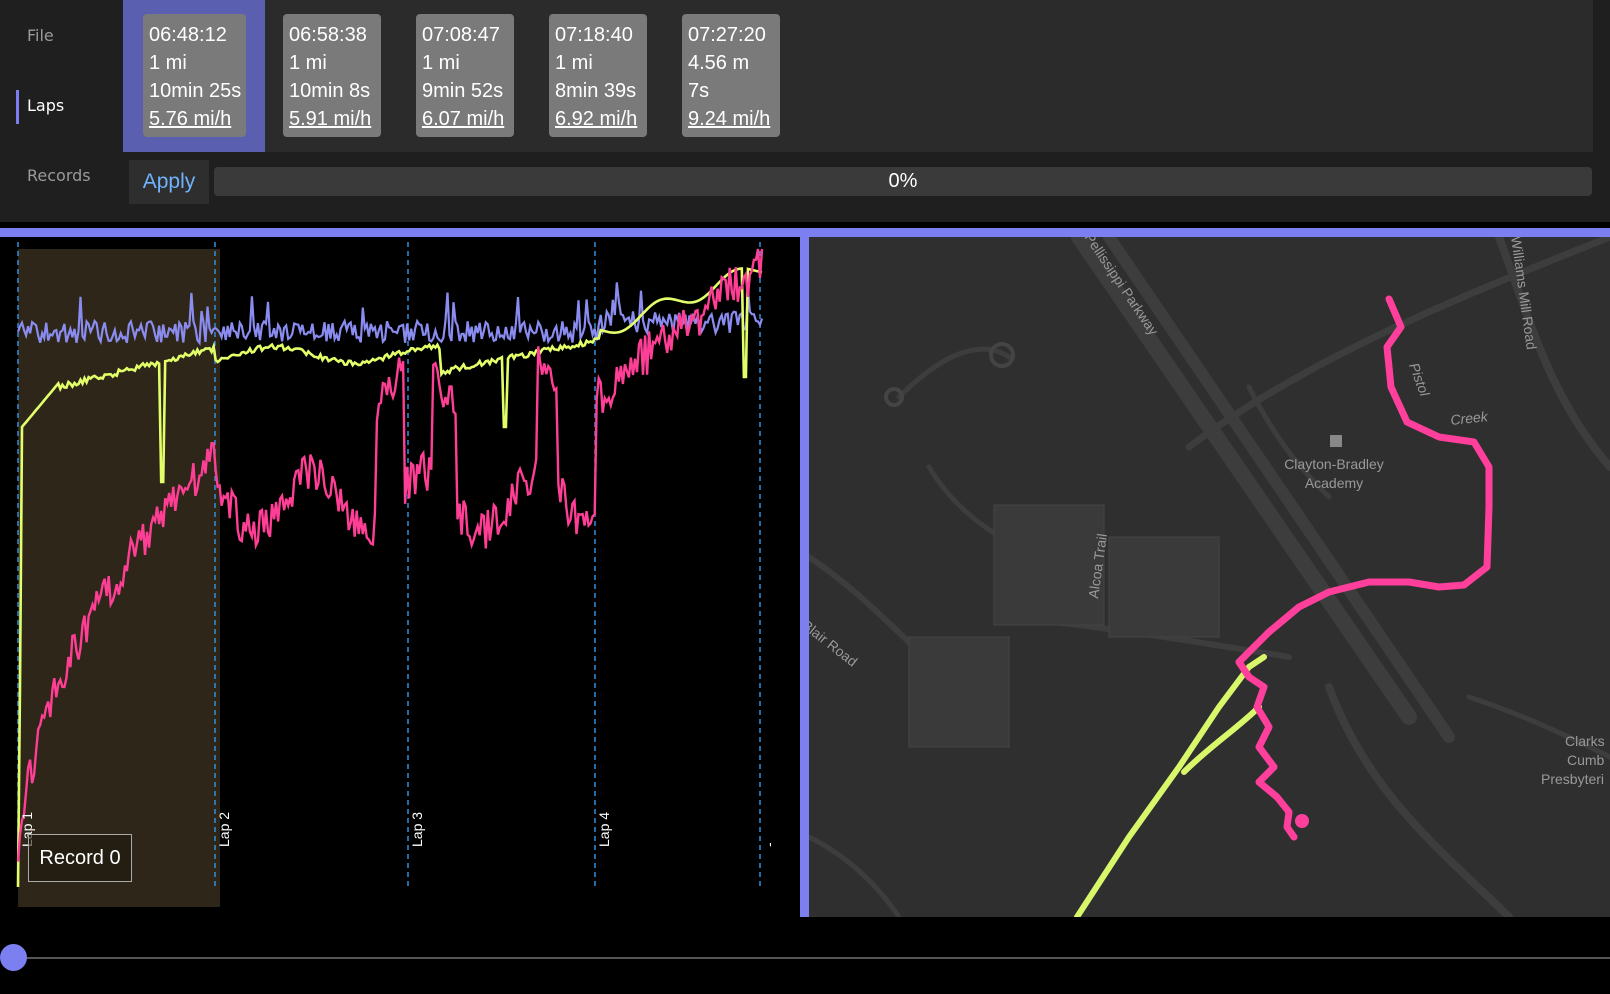 This screenshot has height=994, width=1610. What do you see at coordinates (188, 35) in the screenshot?
I see `lap-time: 06:48:12` at bounding box center [188, 35].